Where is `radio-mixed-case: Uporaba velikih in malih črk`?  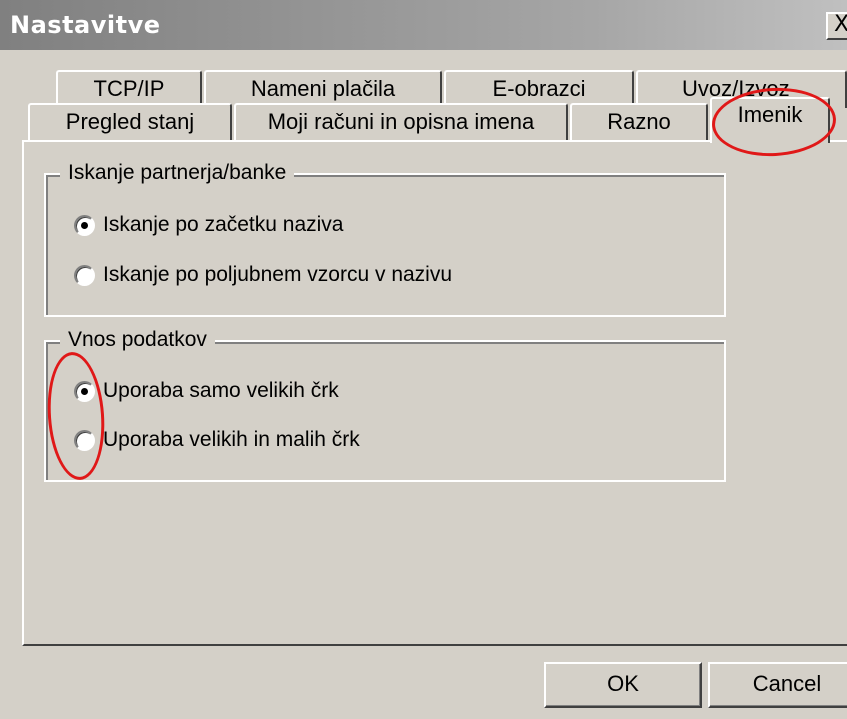
radio-mixed-case: Uporaba velikih in malih črk is located at coordinates (217, 440).